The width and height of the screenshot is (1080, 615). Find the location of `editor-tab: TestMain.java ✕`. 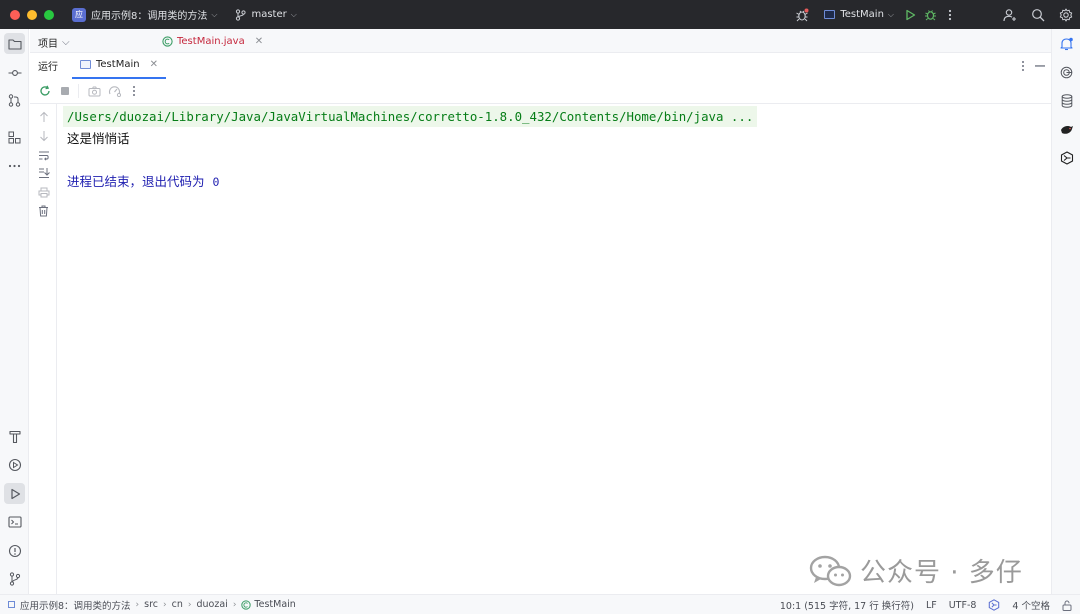

editor-tab: TestMain.java ✕ is located at coordinates (211, 42).